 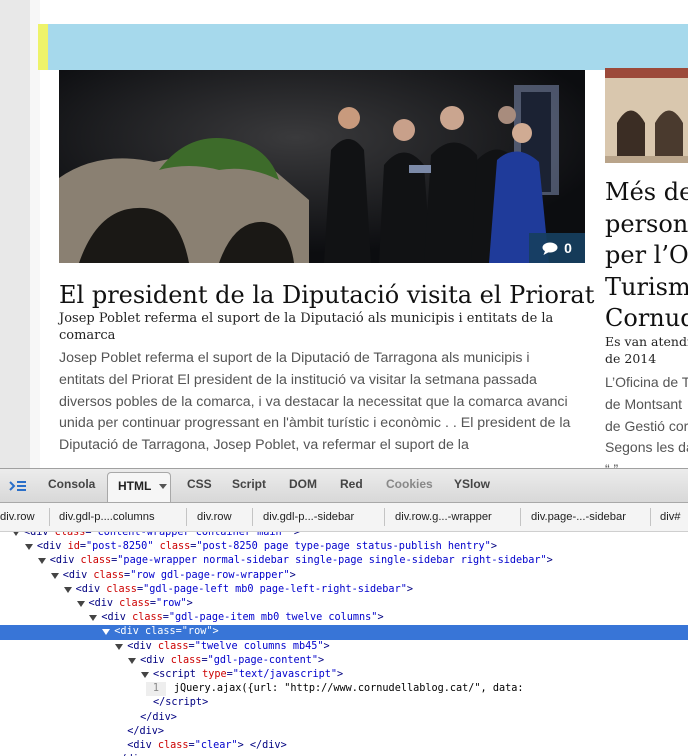 I want to click on breadcrumb-item: div.page-...-sidebar, so click(x=578, y=517).